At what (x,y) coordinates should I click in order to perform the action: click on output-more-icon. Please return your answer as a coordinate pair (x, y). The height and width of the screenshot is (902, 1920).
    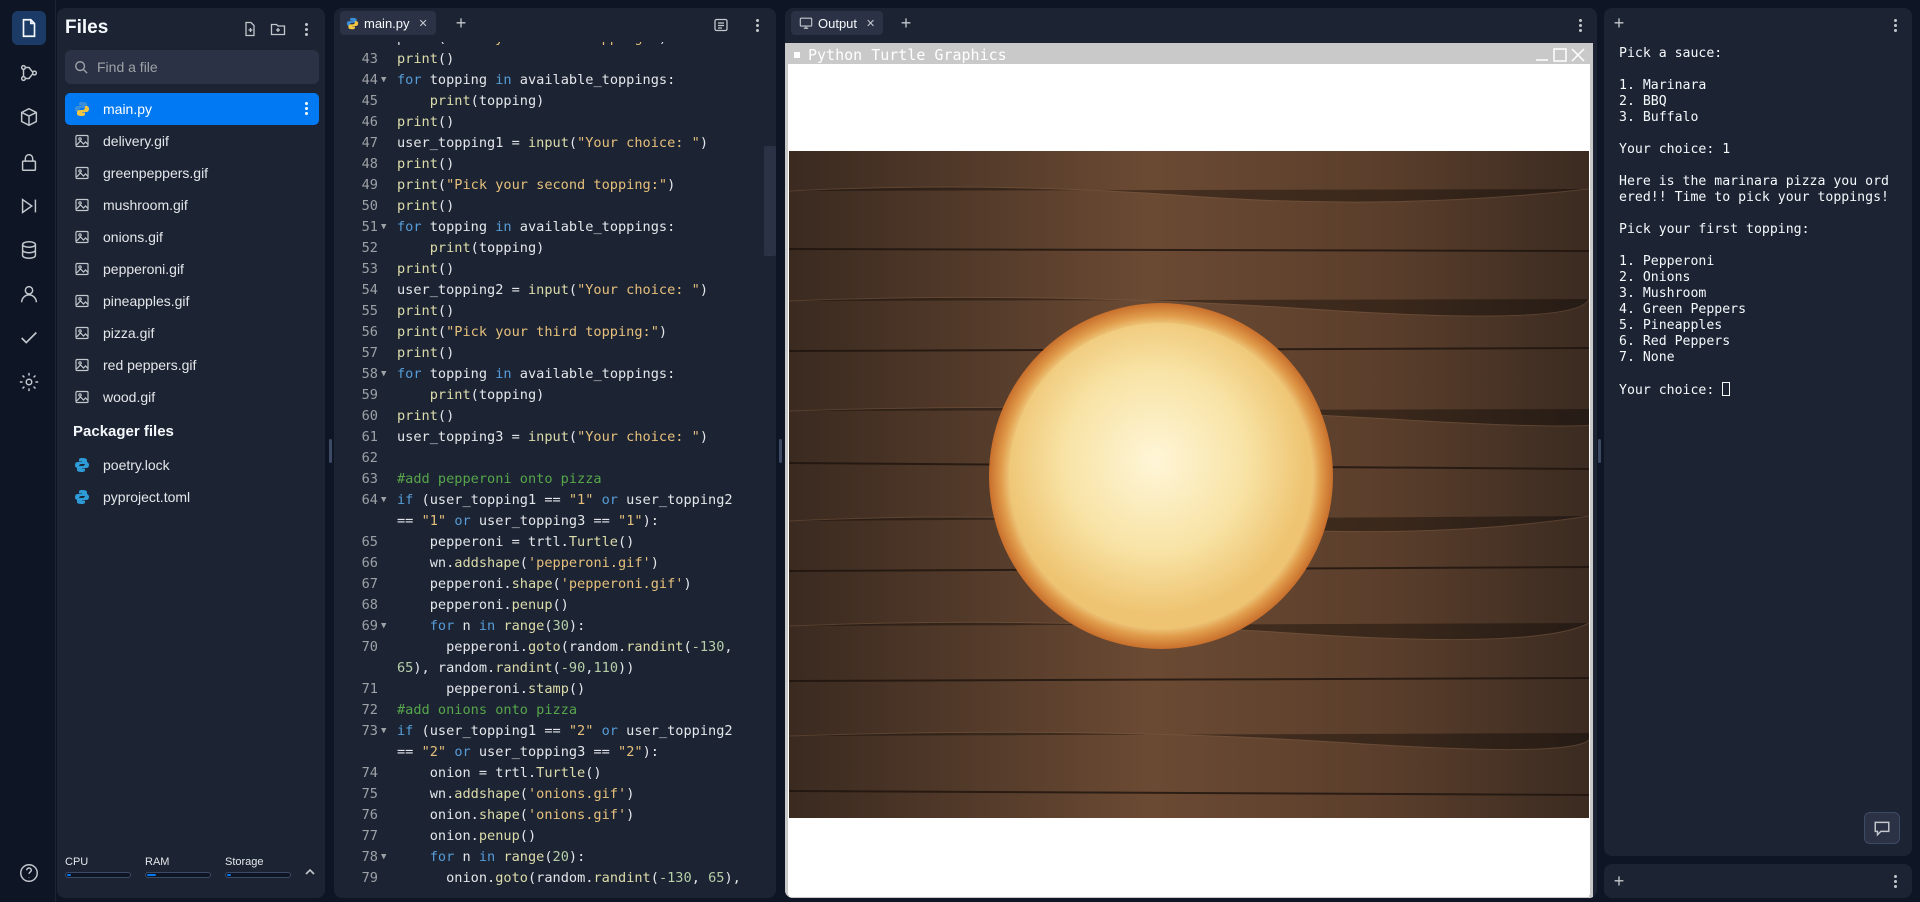
    Looking at the image, I should click on (1580, 25).